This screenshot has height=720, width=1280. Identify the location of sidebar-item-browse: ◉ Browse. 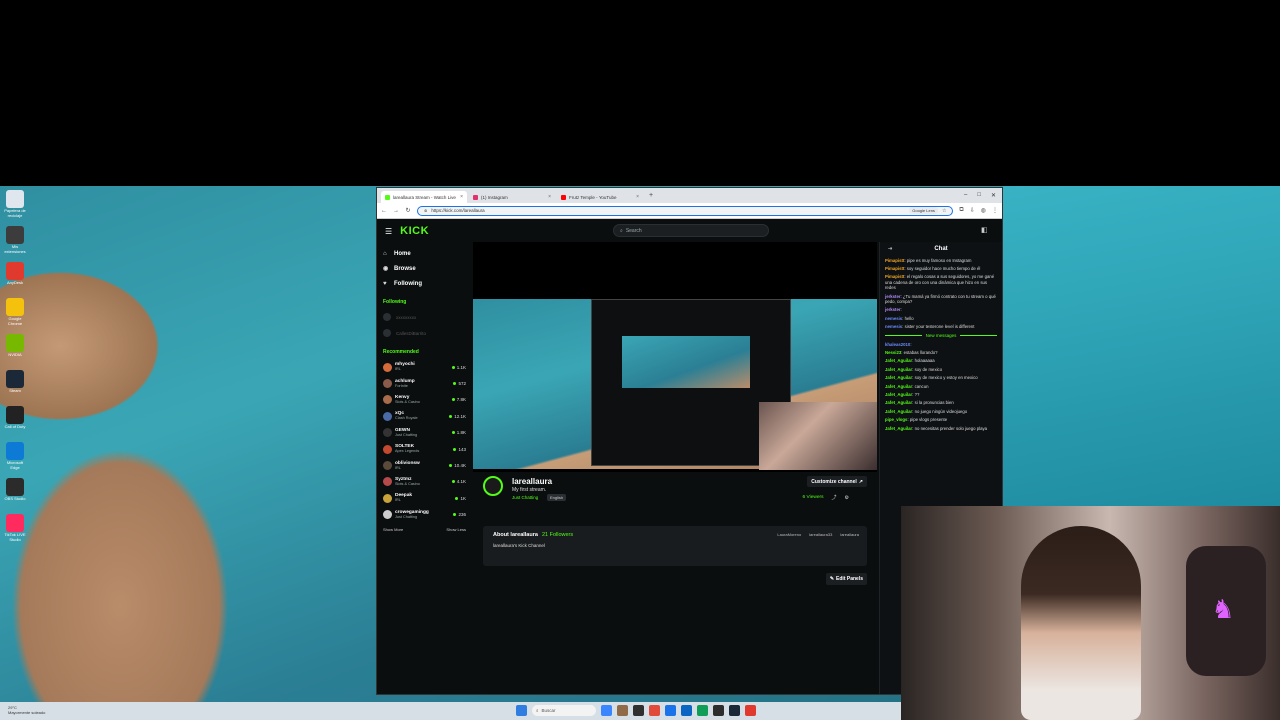
(424, 268).